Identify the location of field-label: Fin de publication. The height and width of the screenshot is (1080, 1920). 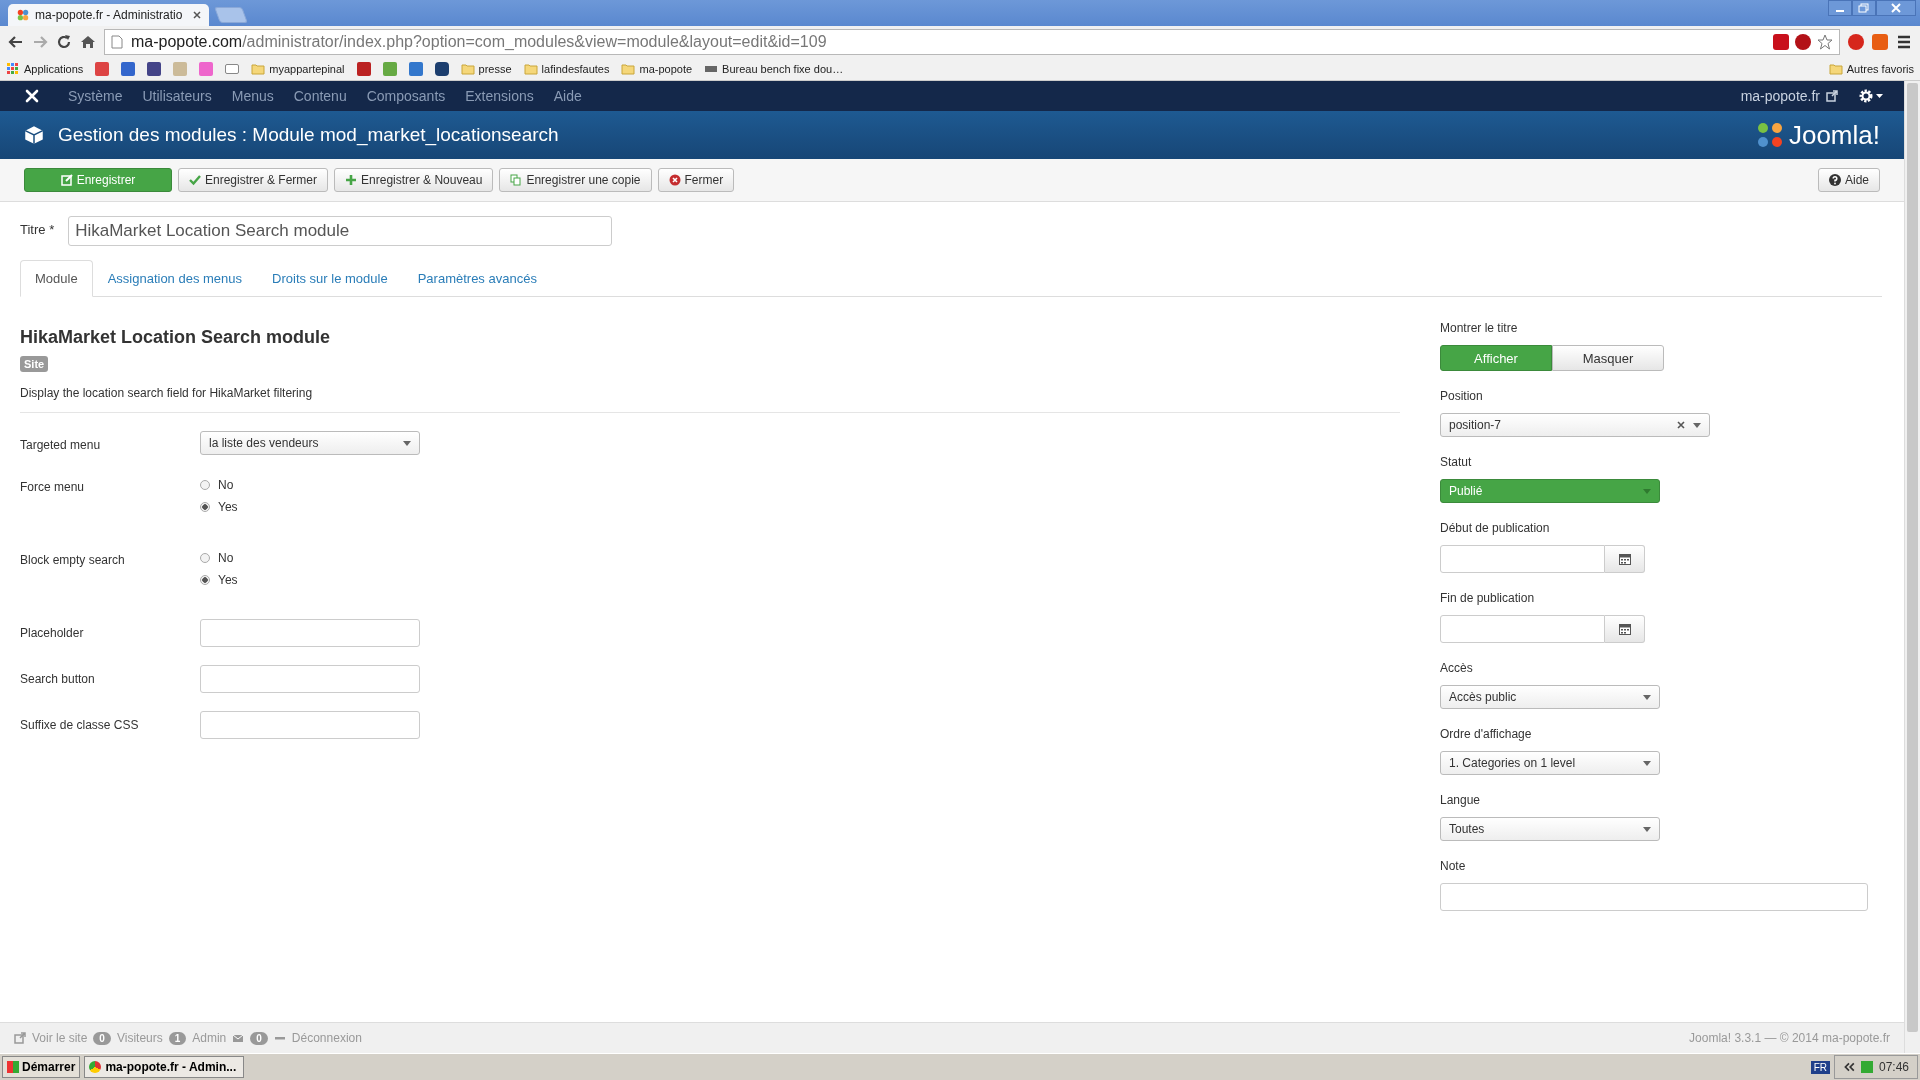
(1487, 598).